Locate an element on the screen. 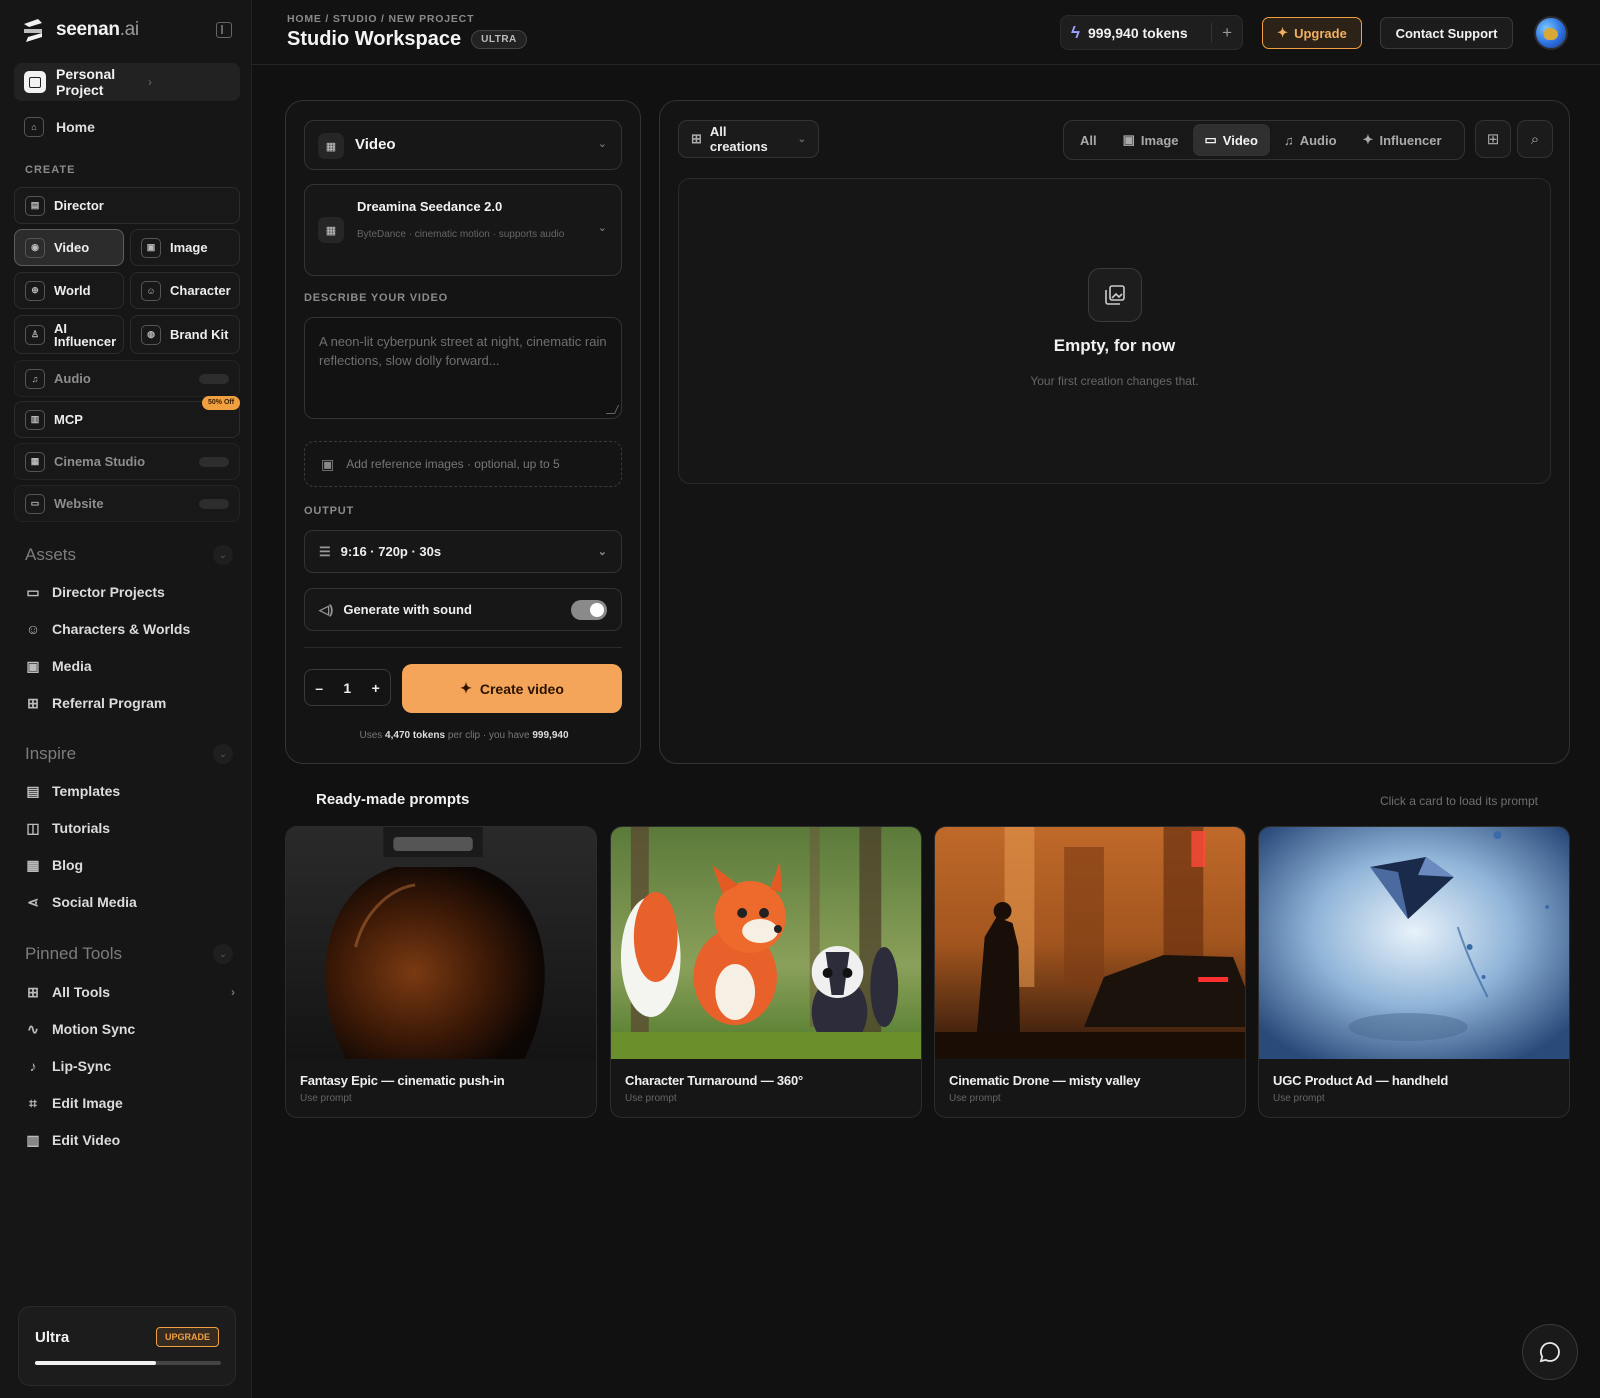 The width and height of the screenshot is (1600, 1398). add-tokens-button: + is located at coordinates (1221, 32).